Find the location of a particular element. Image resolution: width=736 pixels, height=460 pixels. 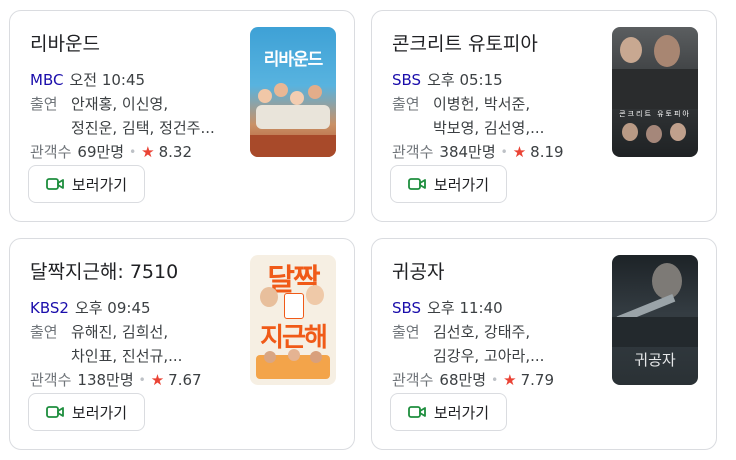

broadcast-time: 오후 09:45 is located at coordinates (112, 308).